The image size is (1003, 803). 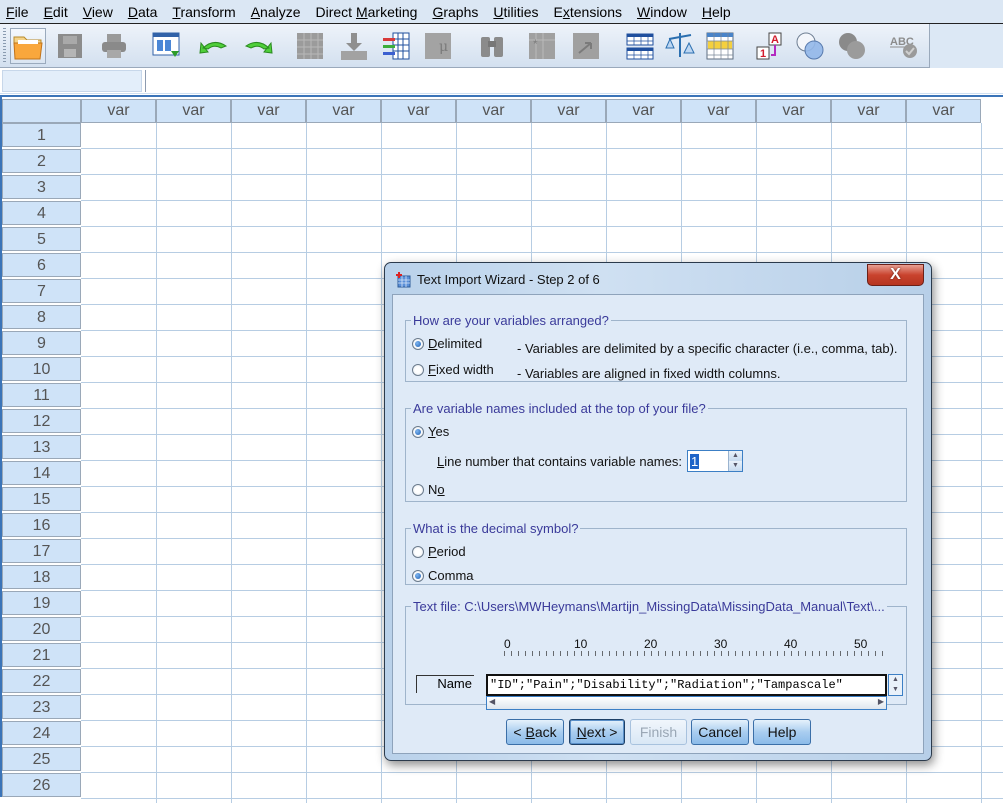 What do you see at coordinates (277, 12) in the screenshot?
I see `menu-analyze: Analyze` at bounding box center [277, 12].